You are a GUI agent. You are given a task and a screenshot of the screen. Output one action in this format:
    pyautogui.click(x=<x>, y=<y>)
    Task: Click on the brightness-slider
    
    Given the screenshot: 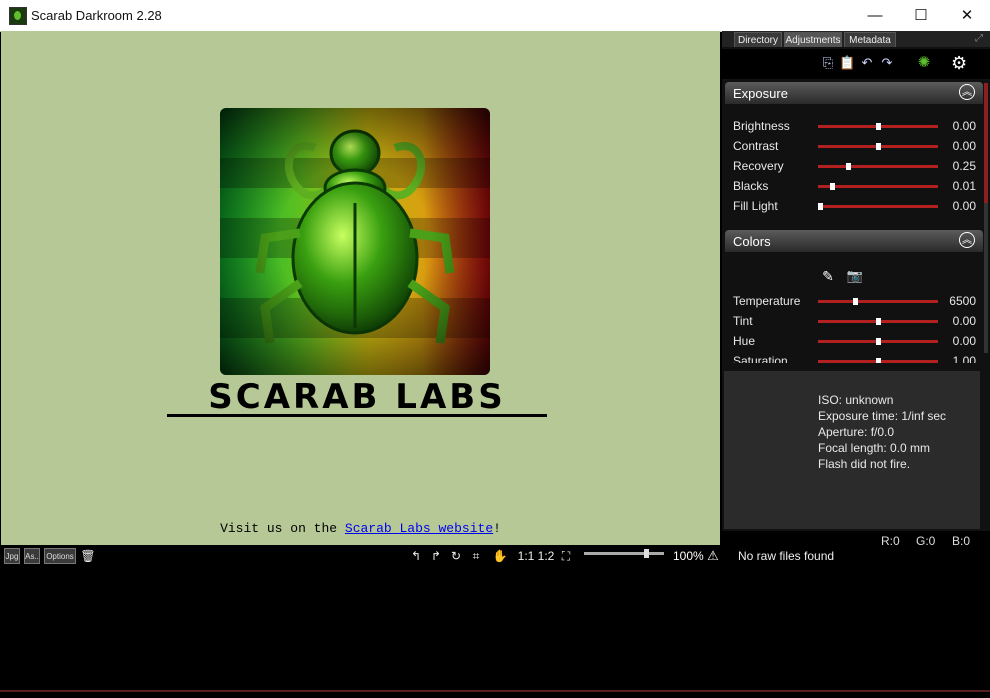 What is the action you would take?
    pyautogui.click(x=878, y=126)
    